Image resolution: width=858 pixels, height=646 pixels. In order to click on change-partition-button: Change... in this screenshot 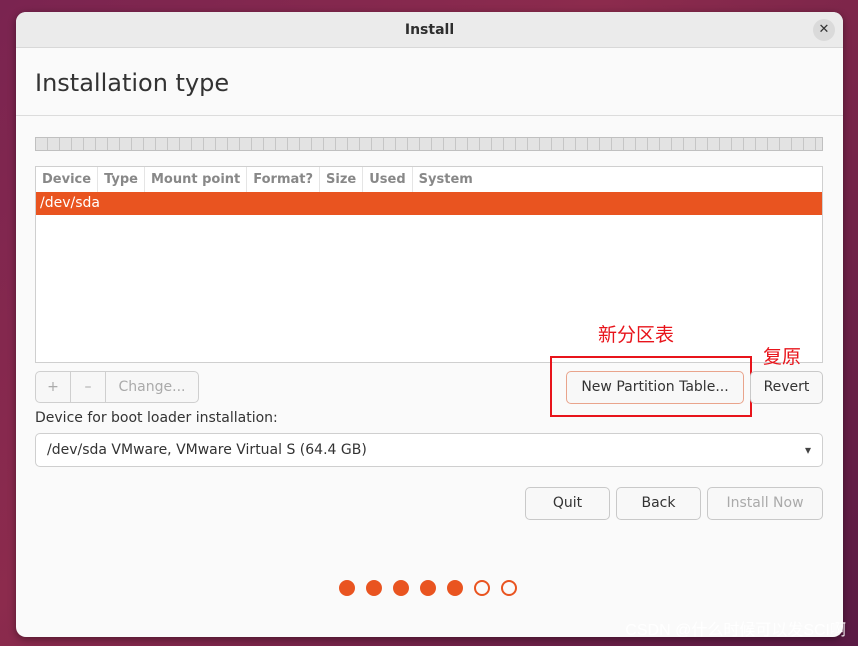, I will do `click(152, 387)`.